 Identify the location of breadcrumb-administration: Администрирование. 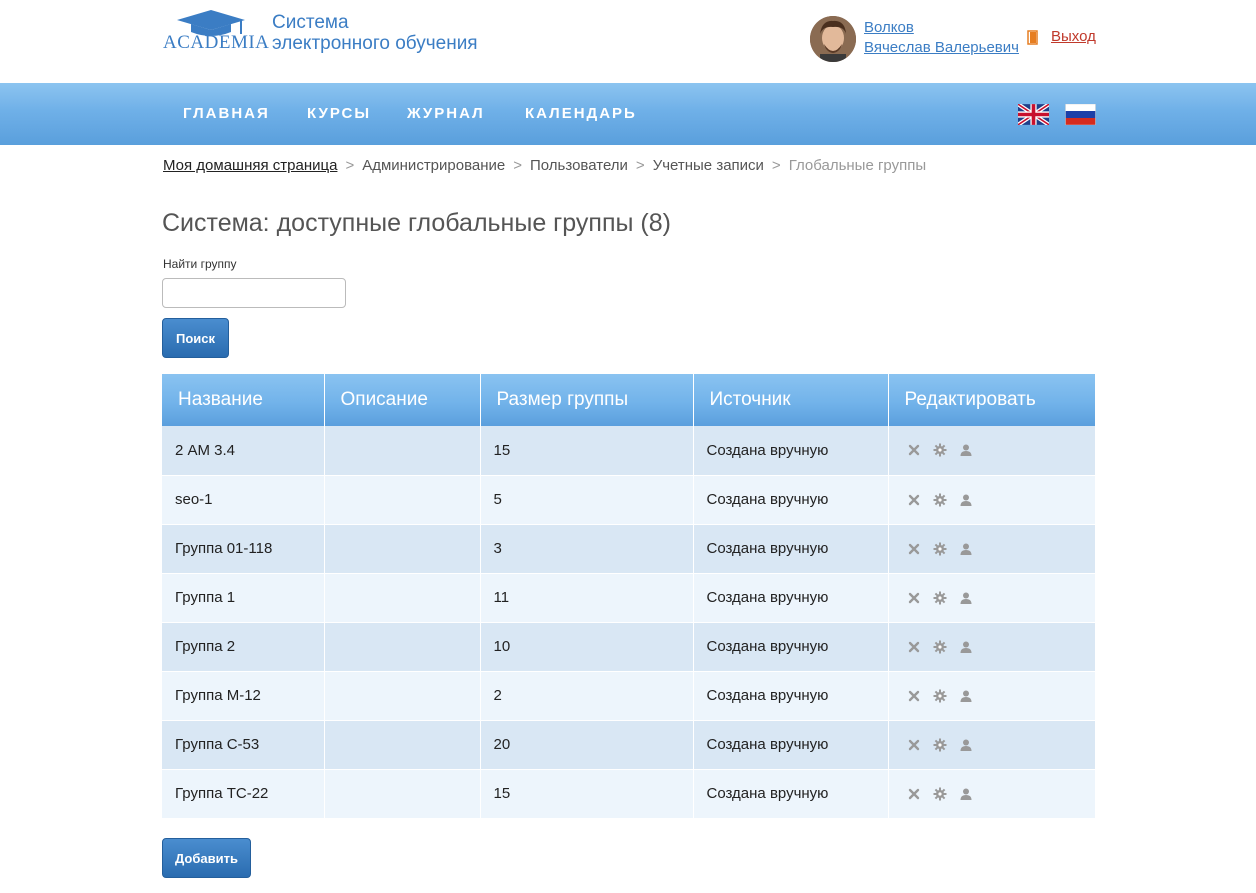
(433, 165).